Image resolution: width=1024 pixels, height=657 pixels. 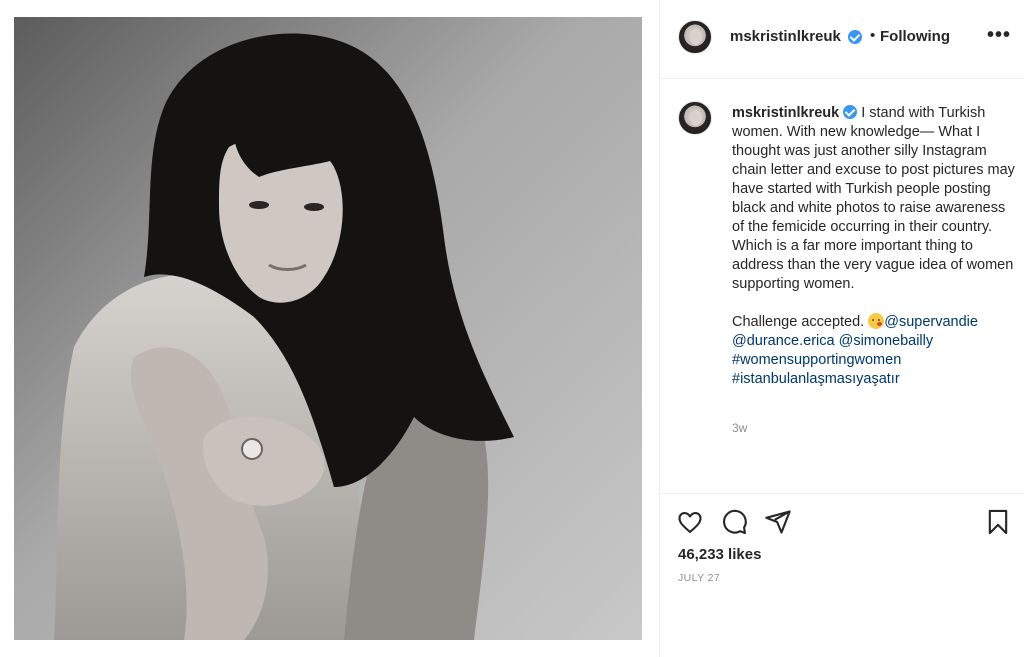 I want to click on likes-count: 46,233 likes, so click(x=719, y=554).